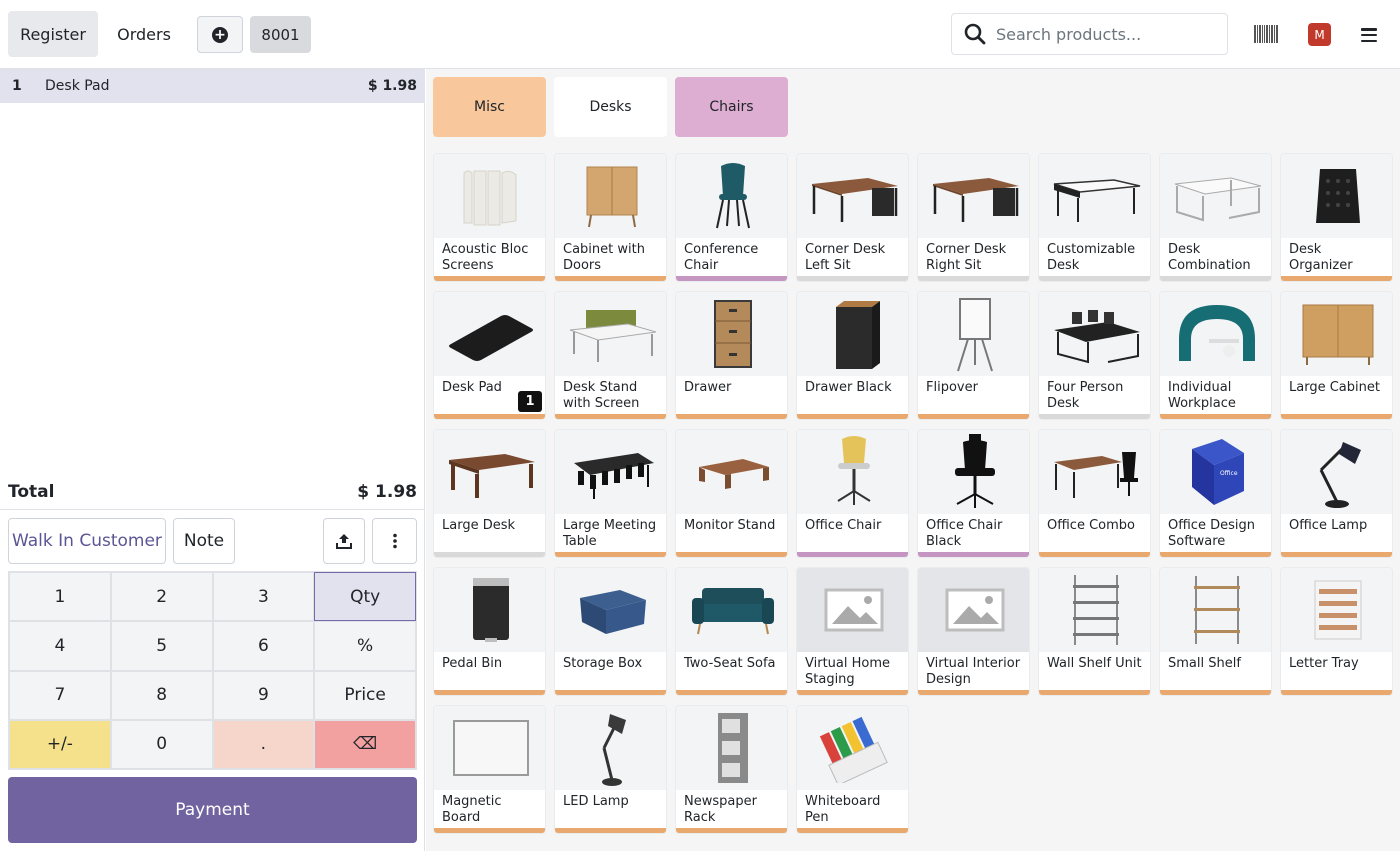  Describe the element at coordinates (1215, 355) in the screenshot. I see `product-card: Individual Workplace` at that location.